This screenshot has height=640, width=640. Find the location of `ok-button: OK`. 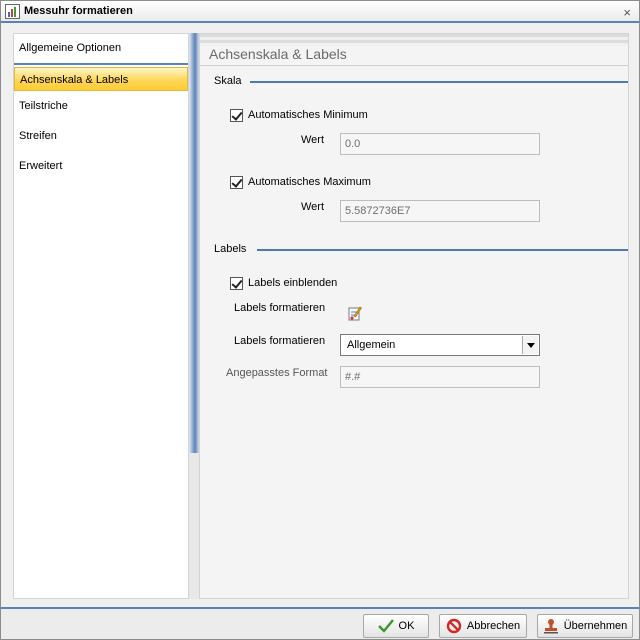

ok-button: OK is located at coordinates (396, 626).